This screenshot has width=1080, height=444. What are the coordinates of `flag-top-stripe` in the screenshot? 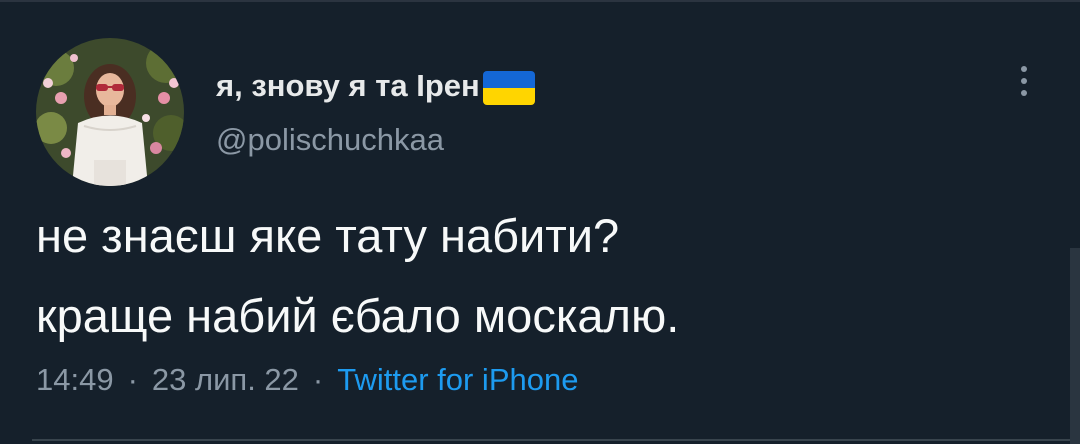 It's located at (508, 79).